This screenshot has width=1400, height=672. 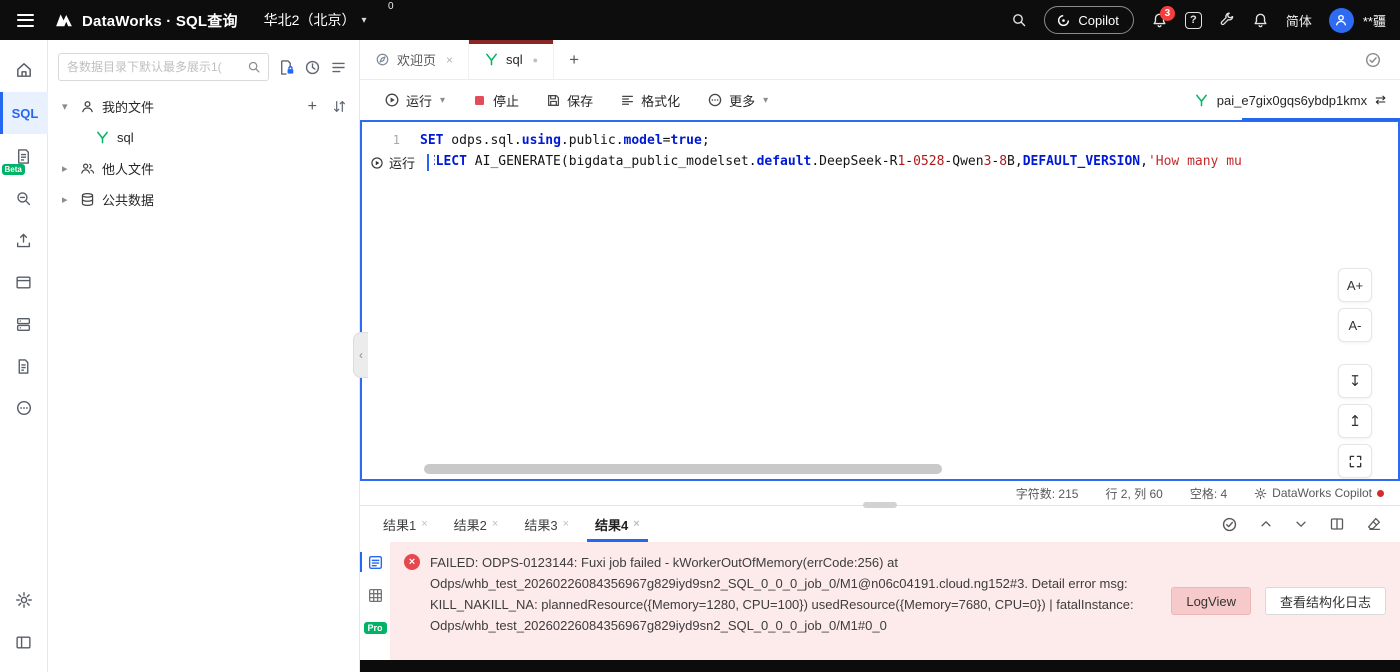 What do you see at coordinates (155, 67) in the screenshot?
I see `search-input` at bounding box center [155, 67].